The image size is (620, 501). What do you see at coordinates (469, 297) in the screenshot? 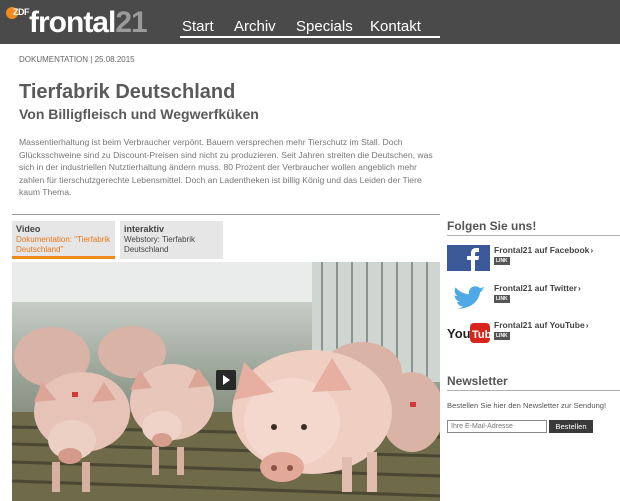
I see `twitter-icon` at bounding box center [469, 297].